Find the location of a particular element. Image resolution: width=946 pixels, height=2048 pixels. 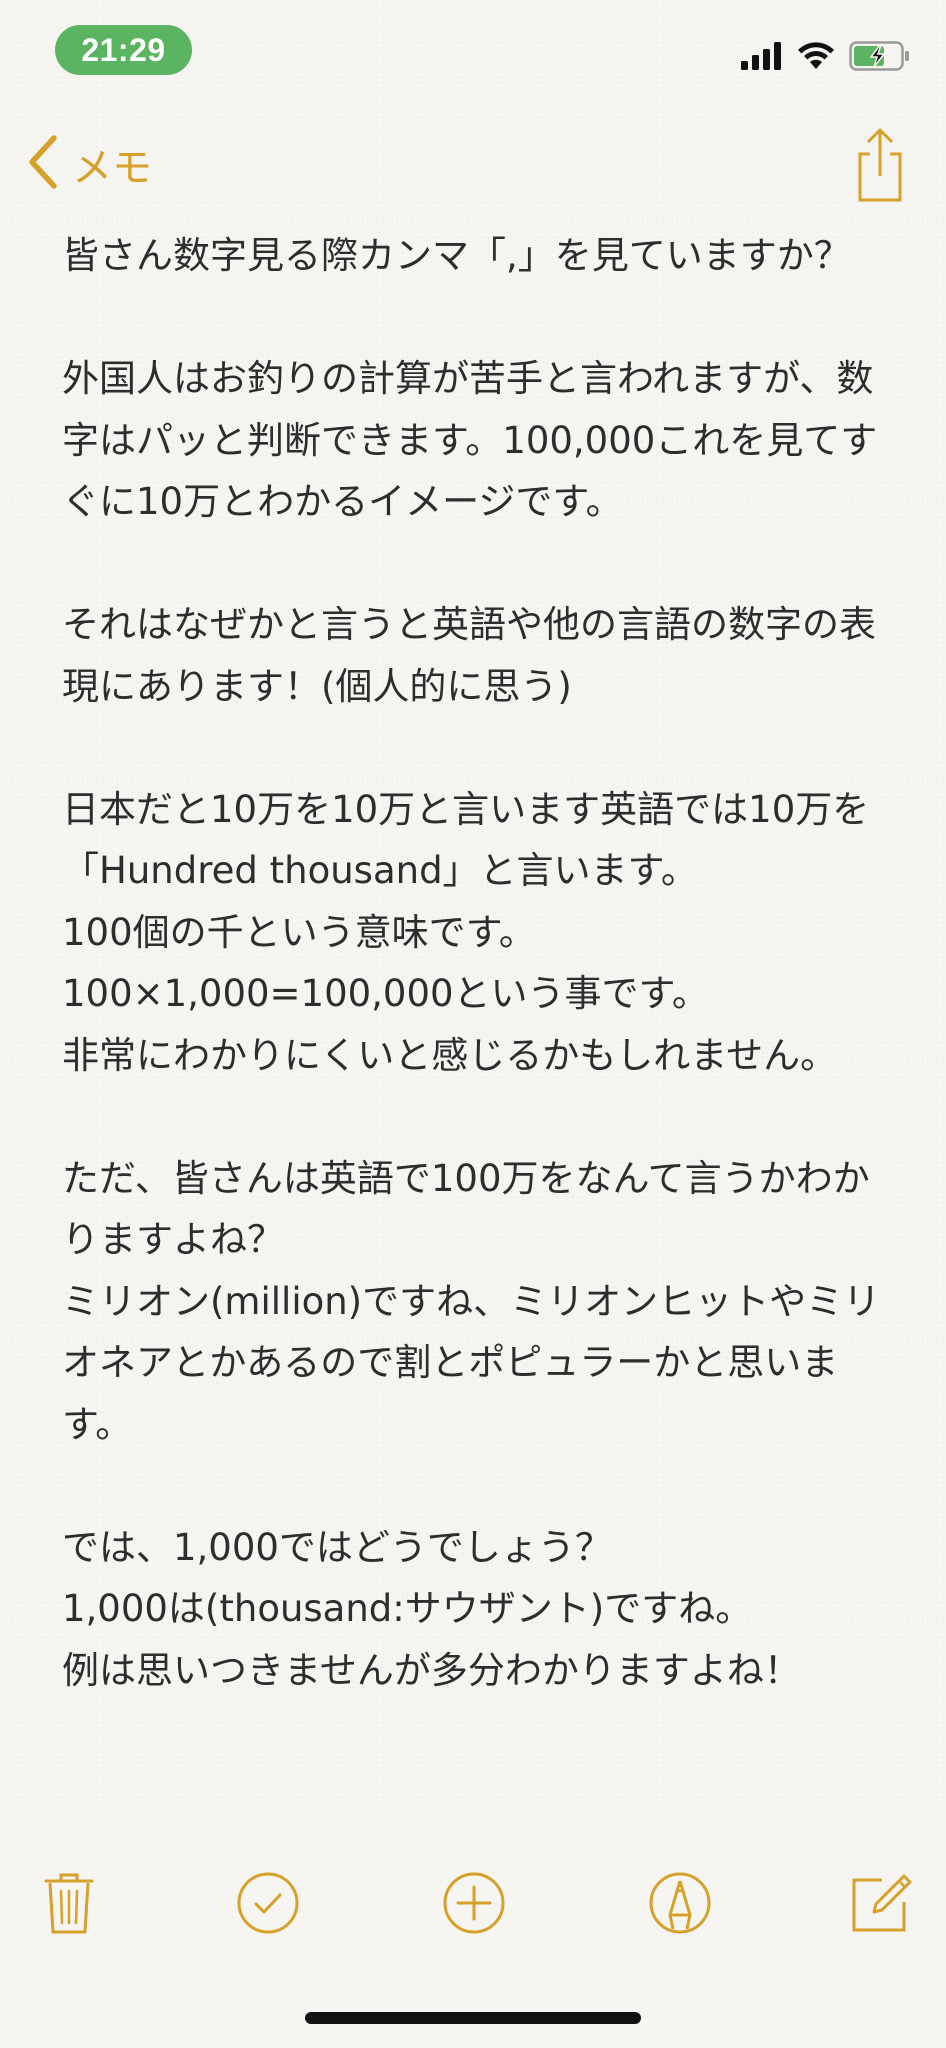

wifi-icon is located at coordinates (816, 58).